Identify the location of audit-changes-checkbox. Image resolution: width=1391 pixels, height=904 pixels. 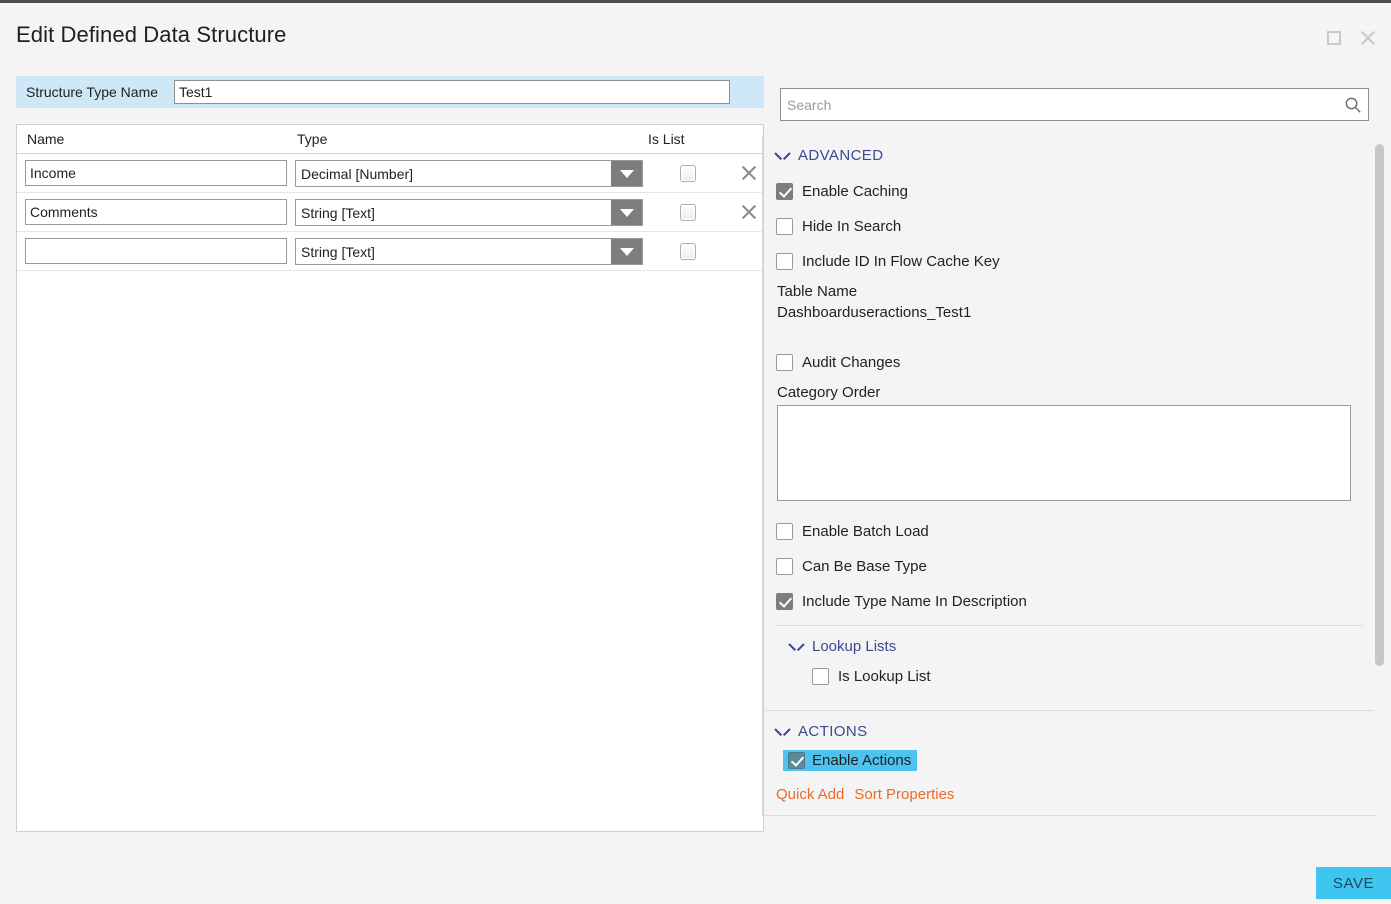
(784, 362).